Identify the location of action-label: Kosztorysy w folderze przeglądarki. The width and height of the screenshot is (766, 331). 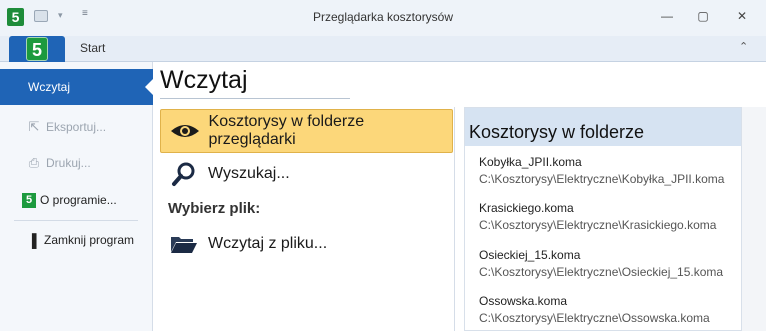
(286, 130).